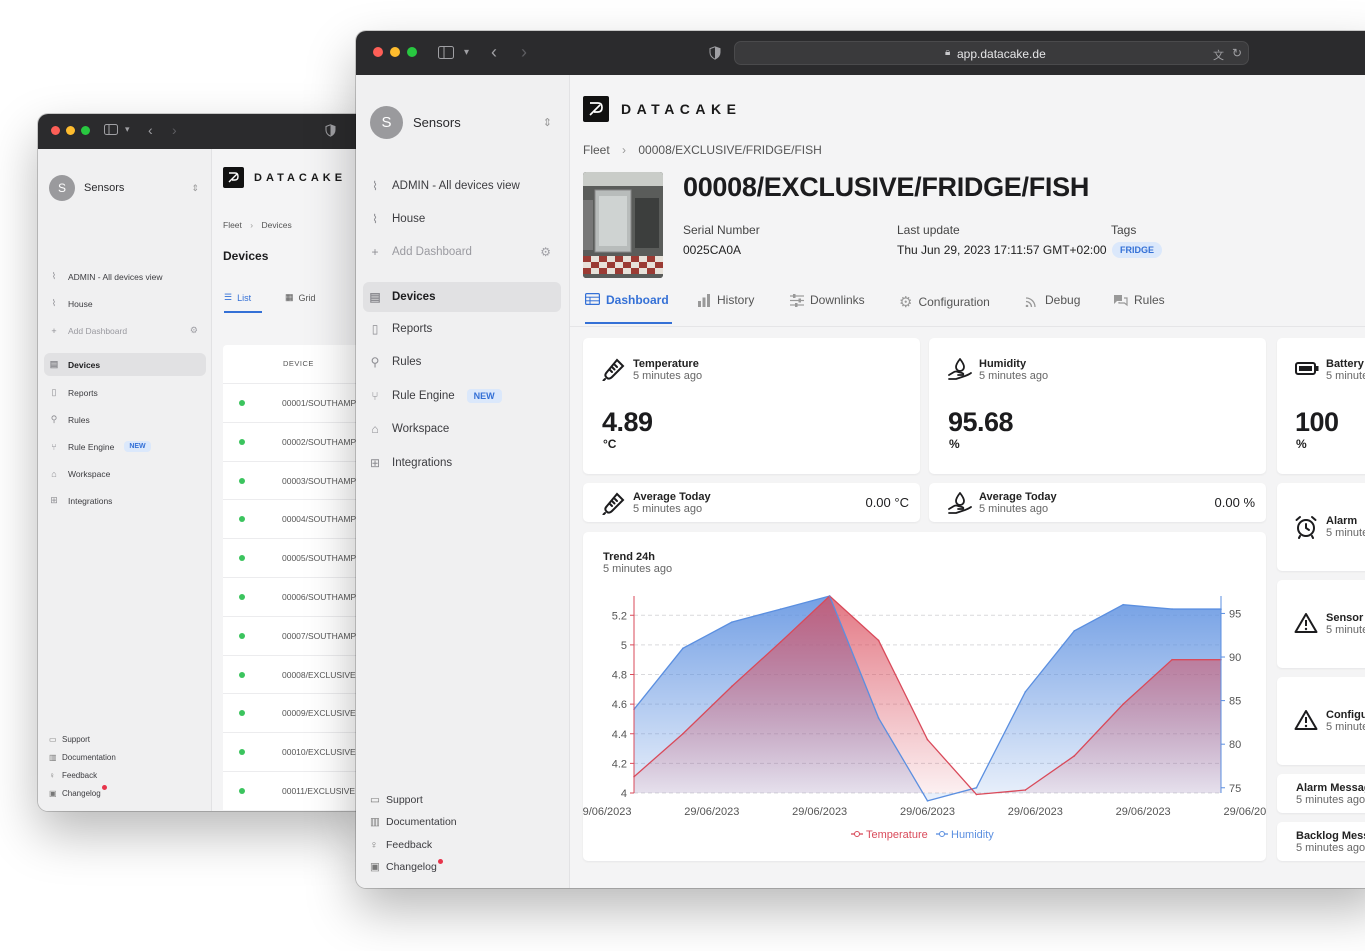  Describe the element at coordinates (991, 53) in the screenshot. I see `url-bar: 🔒︎ app.datacake.de 文 ↻` at that location.